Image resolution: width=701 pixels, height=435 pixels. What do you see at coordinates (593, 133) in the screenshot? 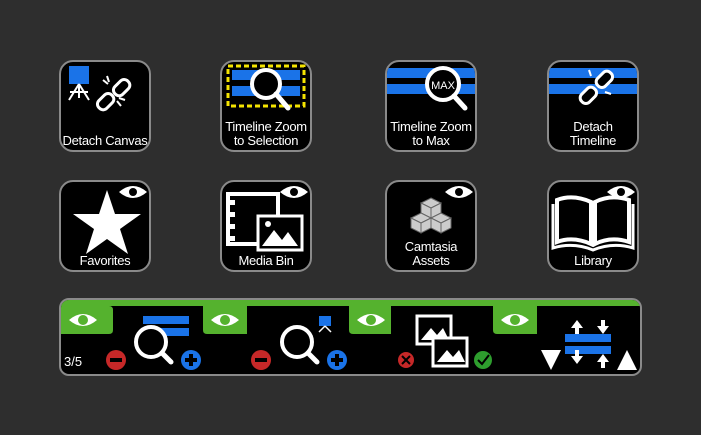
I see `tile-label: Detach Timeline` at bounding box center [593, 133].